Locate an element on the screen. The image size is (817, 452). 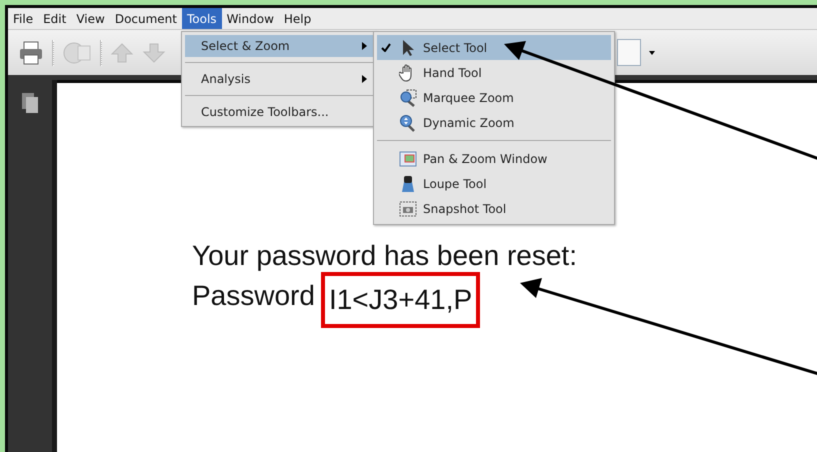
heading-text: Your password has been reset: is located at coordinates (385, 256).